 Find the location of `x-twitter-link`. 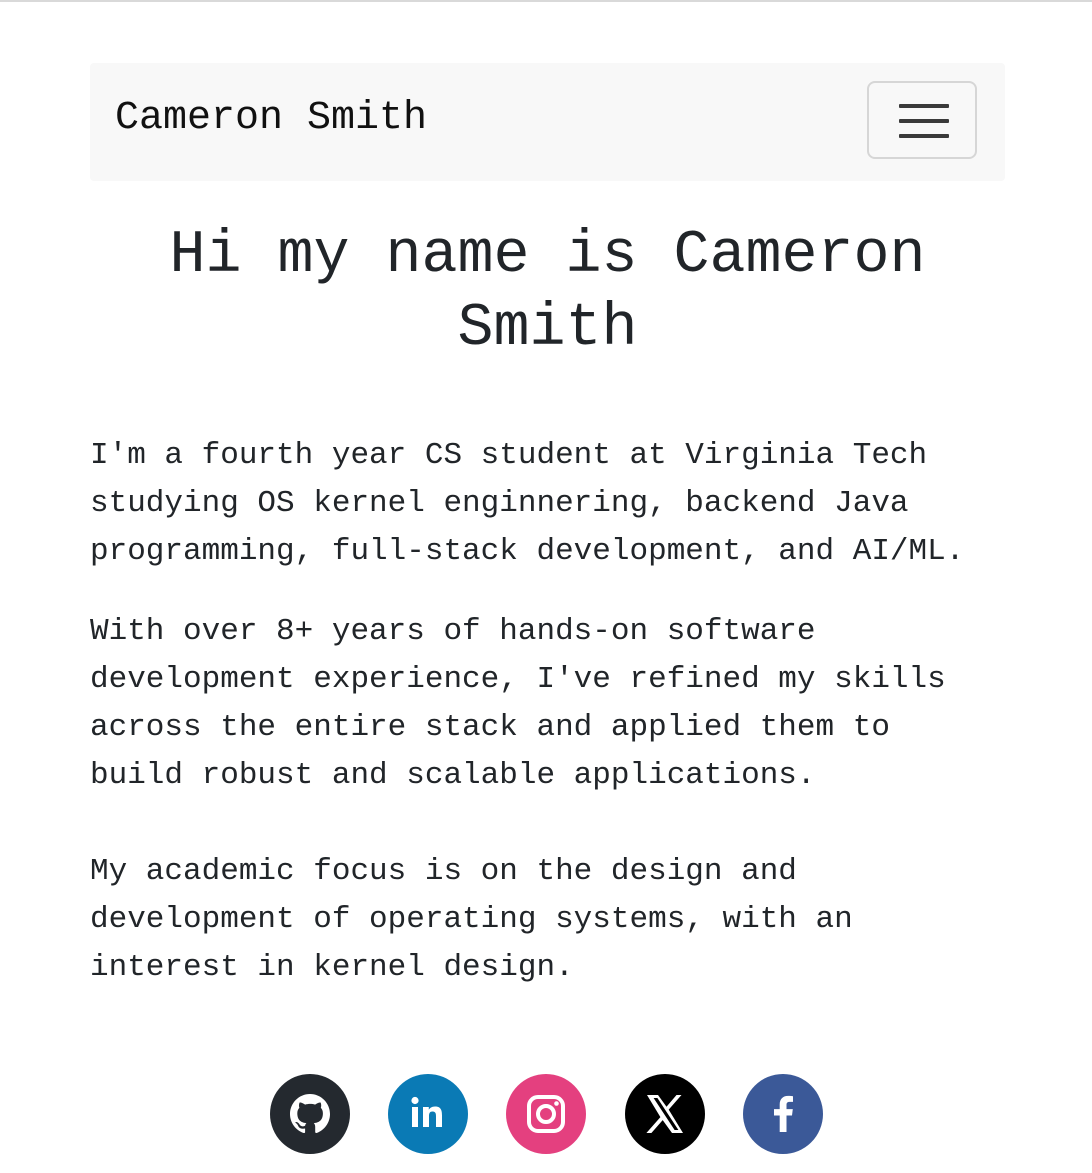

x-twitter-link is located at coordinates (665, 1114).